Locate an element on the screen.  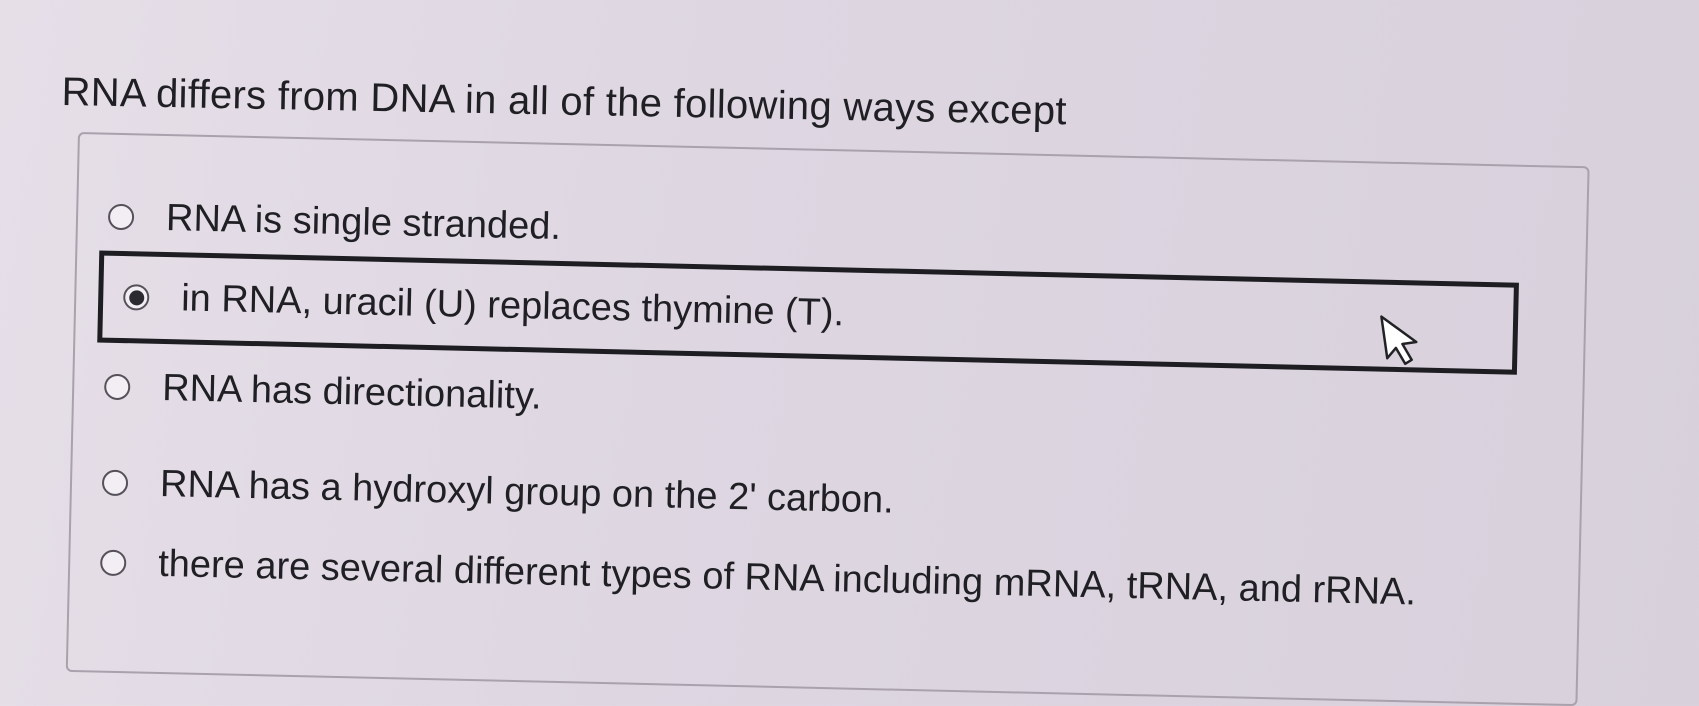
option-2-selected: in RNA, uracil (U) replaces thymine (T). is located at coordinates (808, 312).